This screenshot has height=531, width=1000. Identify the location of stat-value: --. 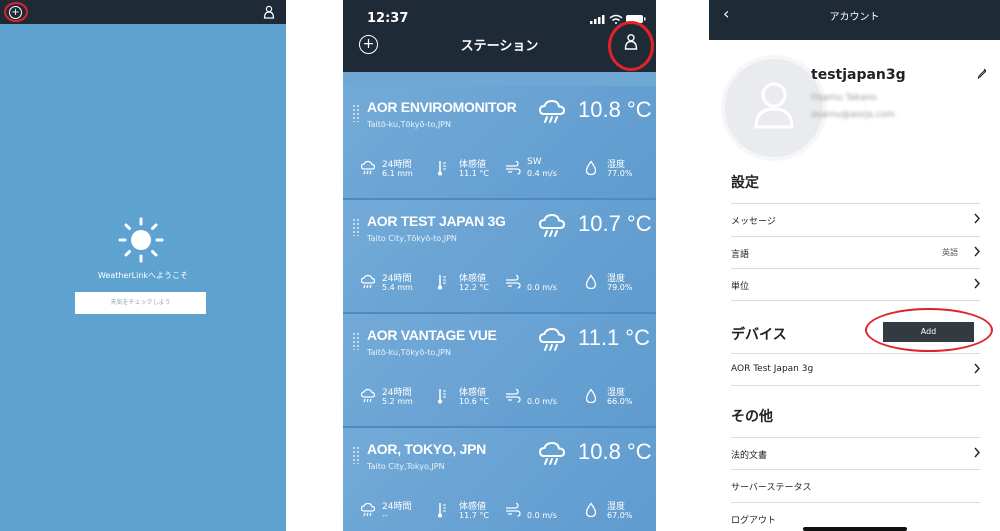
(385, 515).